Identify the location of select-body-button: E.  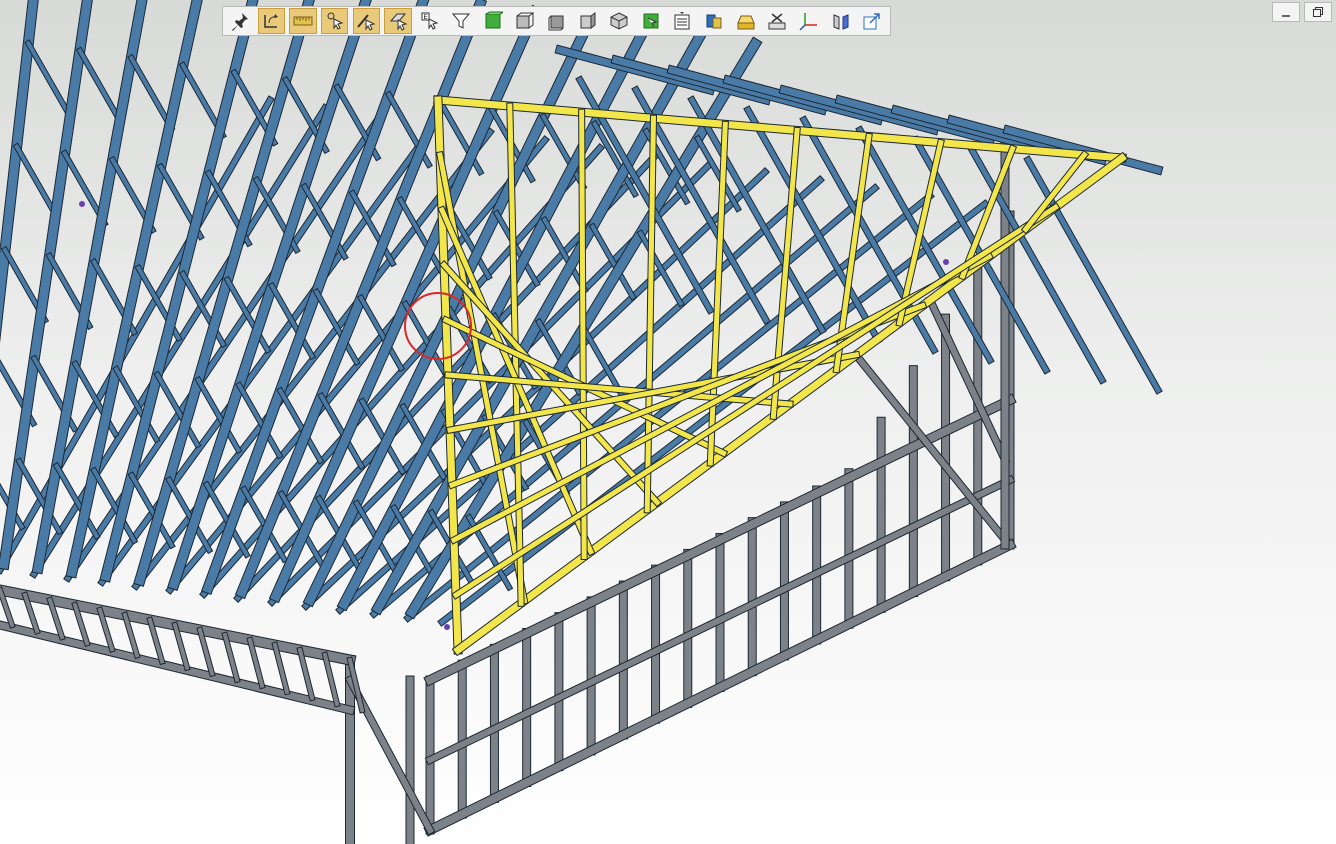
(429, 21).